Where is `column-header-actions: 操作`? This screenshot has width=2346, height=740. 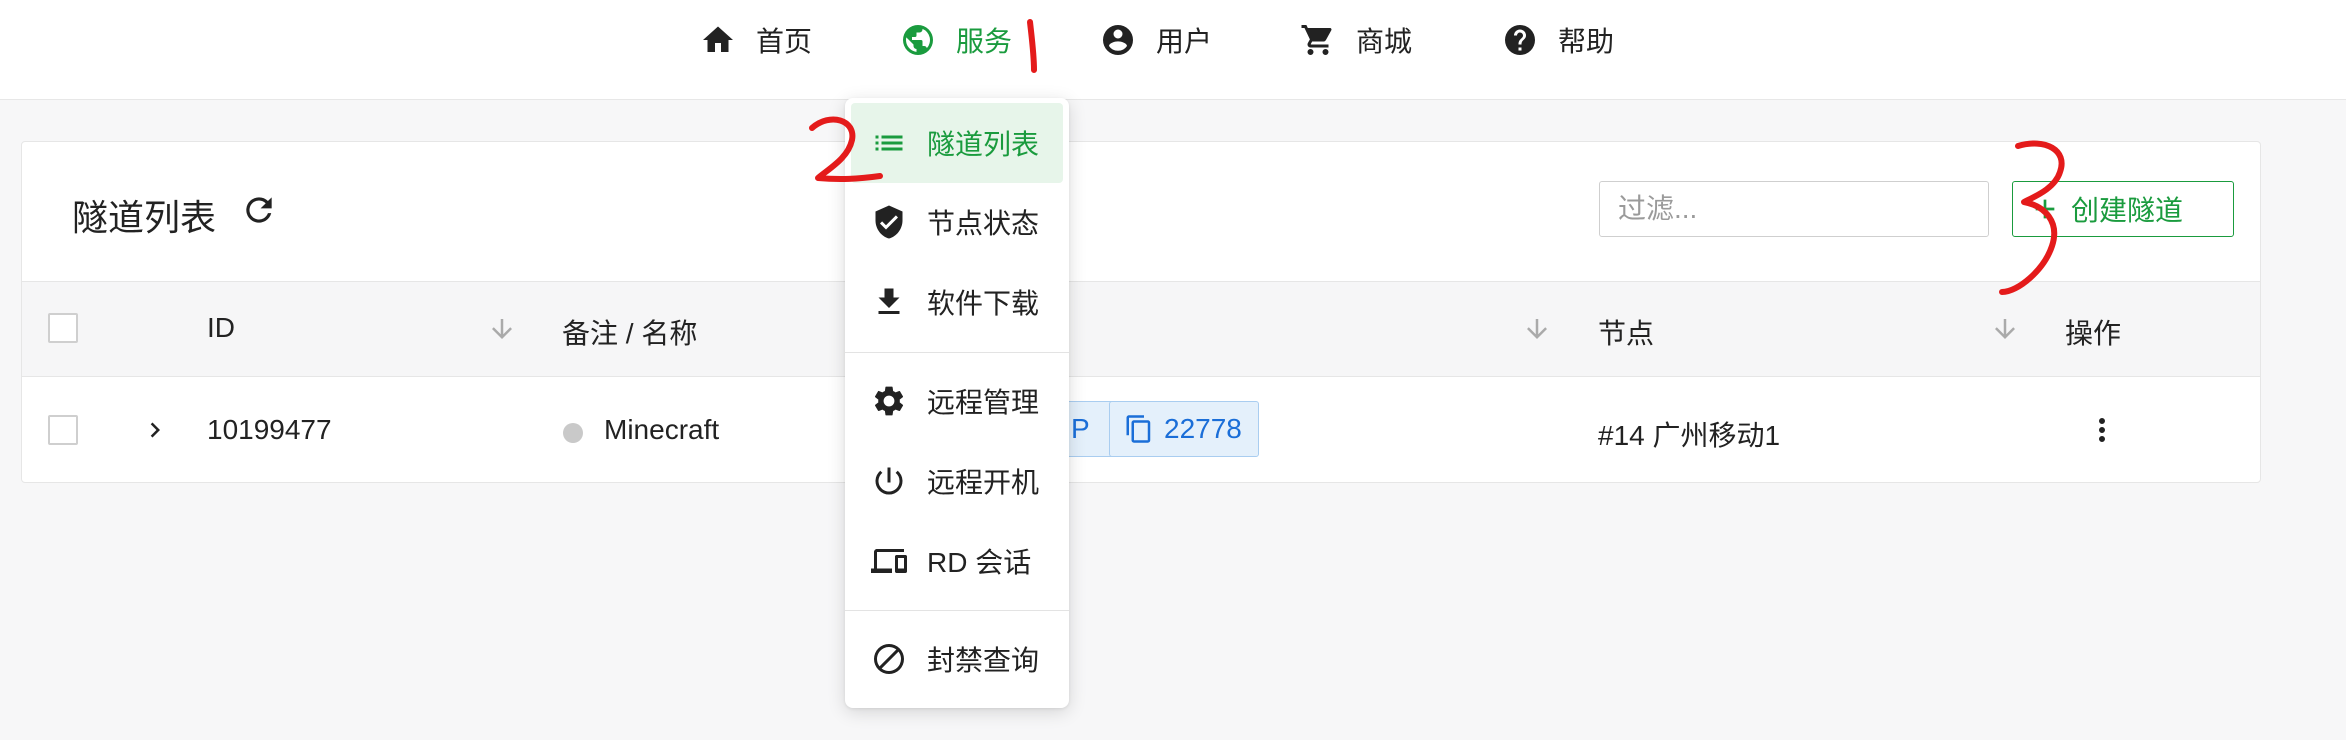
column-header-actions: 操作 is located at coordinates (2093, 333).